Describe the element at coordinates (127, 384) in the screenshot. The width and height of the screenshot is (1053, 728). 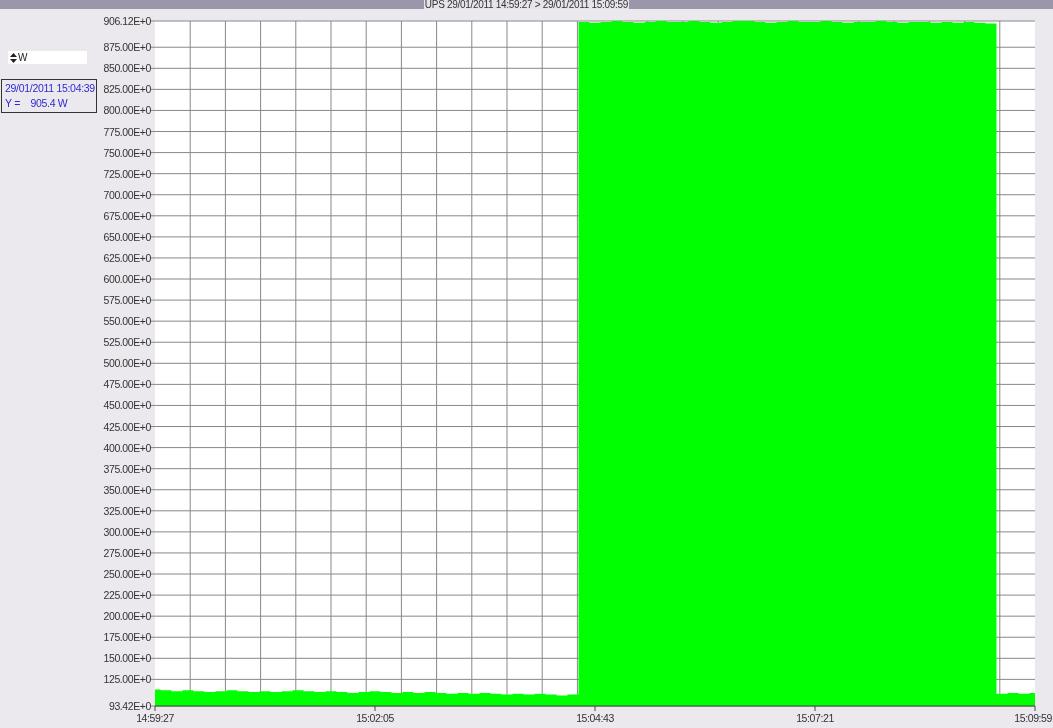
I see `y-tick-label: 475.00E+0` at that location.